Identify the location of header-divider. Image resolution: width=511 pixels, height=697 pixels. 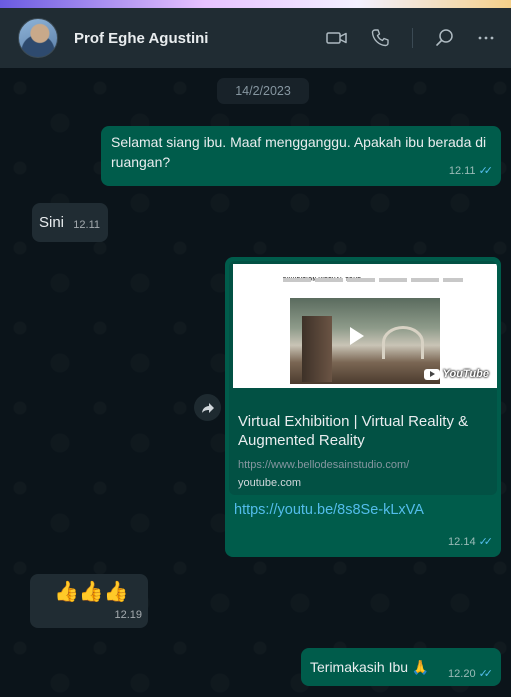
(412, 38).